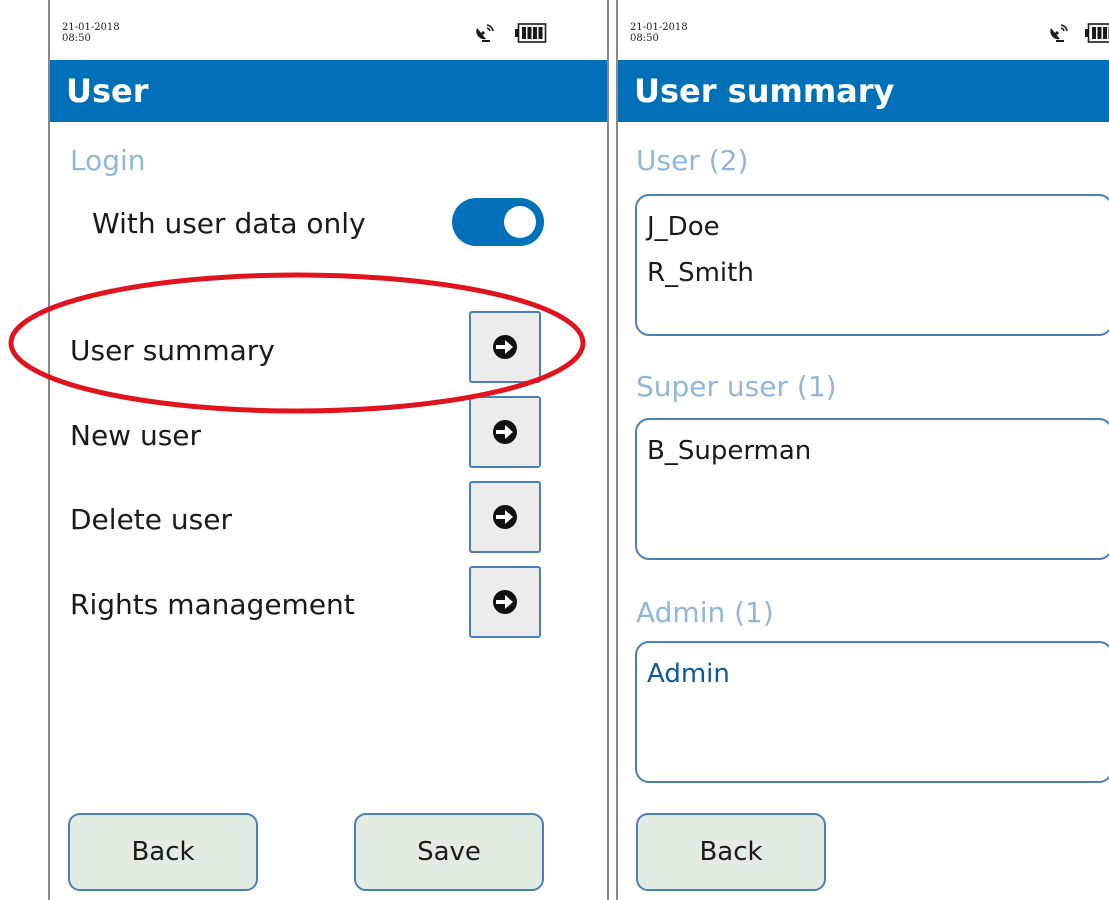  Describe the element at coordinates (736, 386) in the screenshot. I see `super-user-section-label: Super user (1)` at that location.